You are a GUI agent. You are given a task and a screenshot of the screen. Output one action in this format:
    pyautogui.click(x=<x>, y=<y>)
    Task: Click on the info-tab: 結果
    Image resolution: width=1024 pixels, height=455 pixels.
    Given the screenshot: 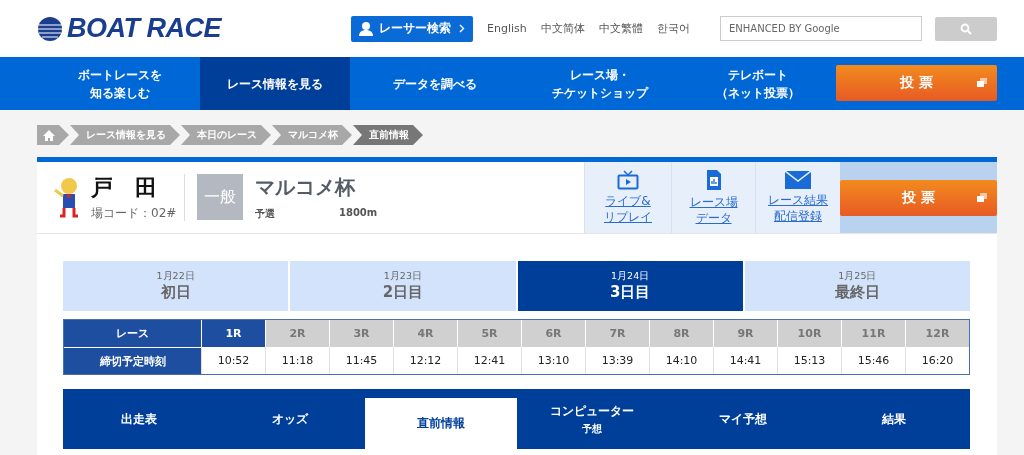 What is the action you would take?
    pyautogui.click(x=894, y=419)
    